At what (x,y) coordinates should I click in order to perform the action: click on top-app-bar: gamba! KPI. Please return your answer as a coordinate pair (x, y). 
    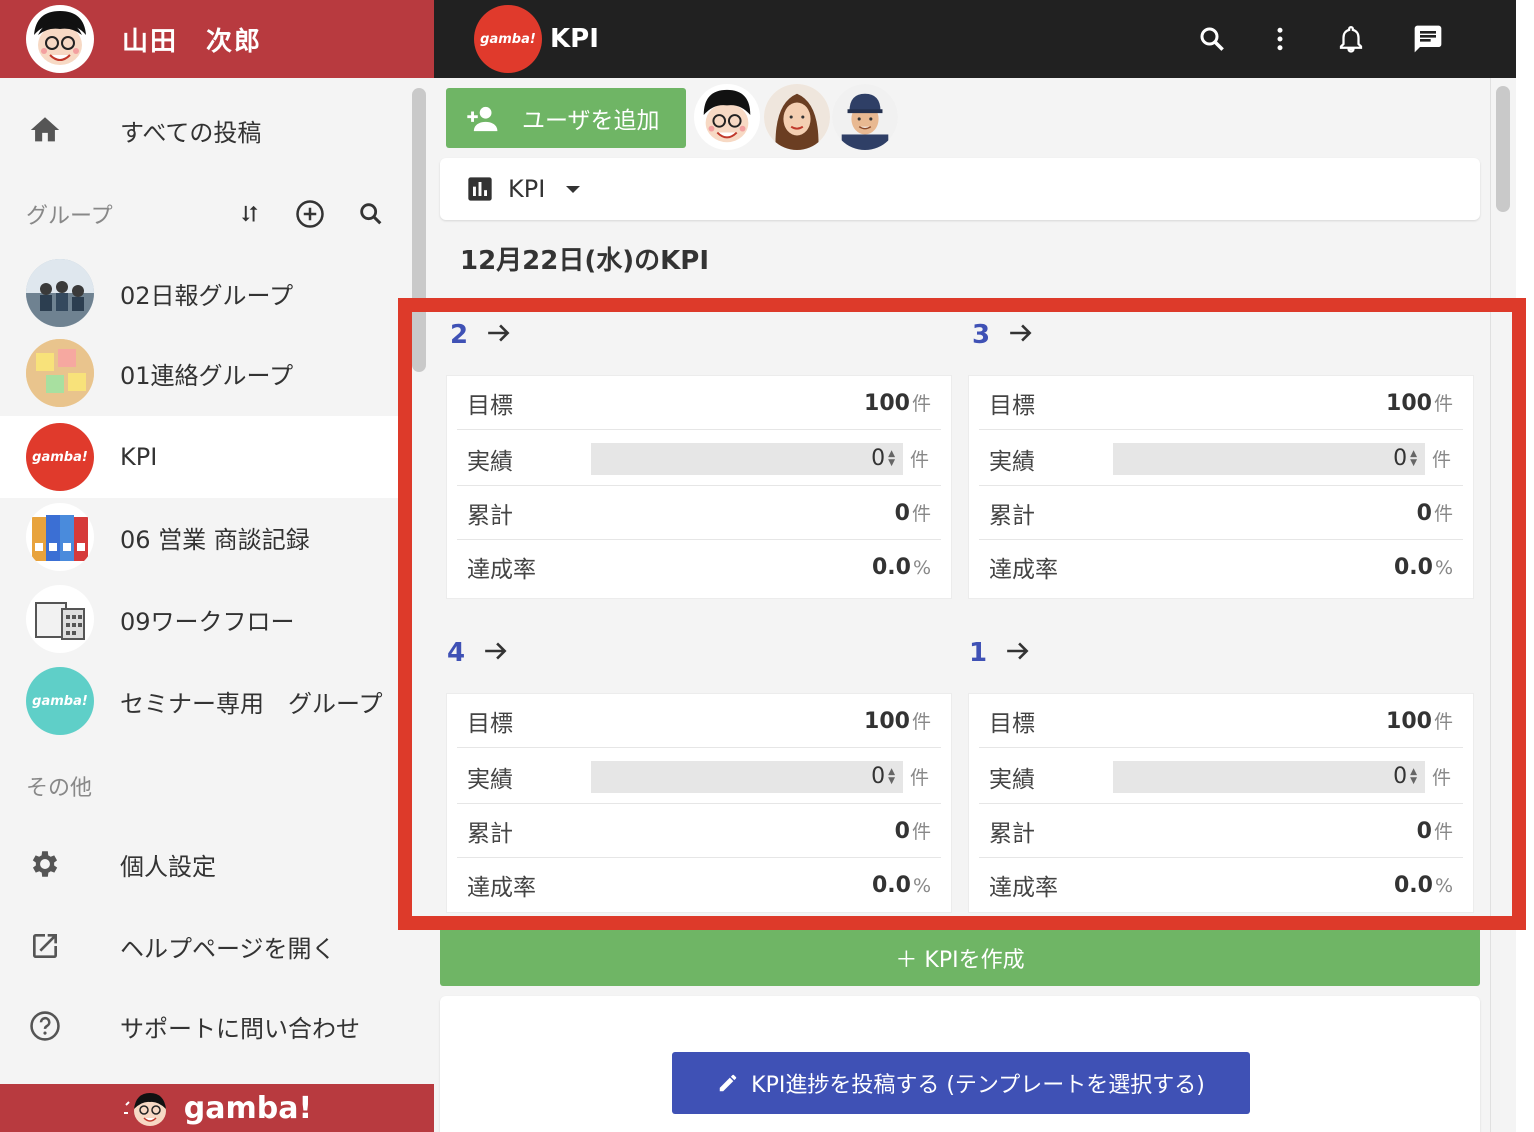
    Looking at the image, I should click on (975, 39).